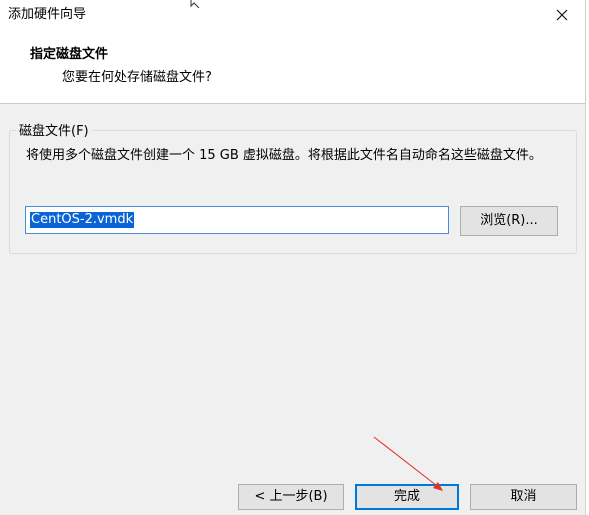 This screenshot has width=589, height=515. Describe the element at coordinates (292, 15) in the screenshot. I see `title-bar: 添加硬件向导` at that location.